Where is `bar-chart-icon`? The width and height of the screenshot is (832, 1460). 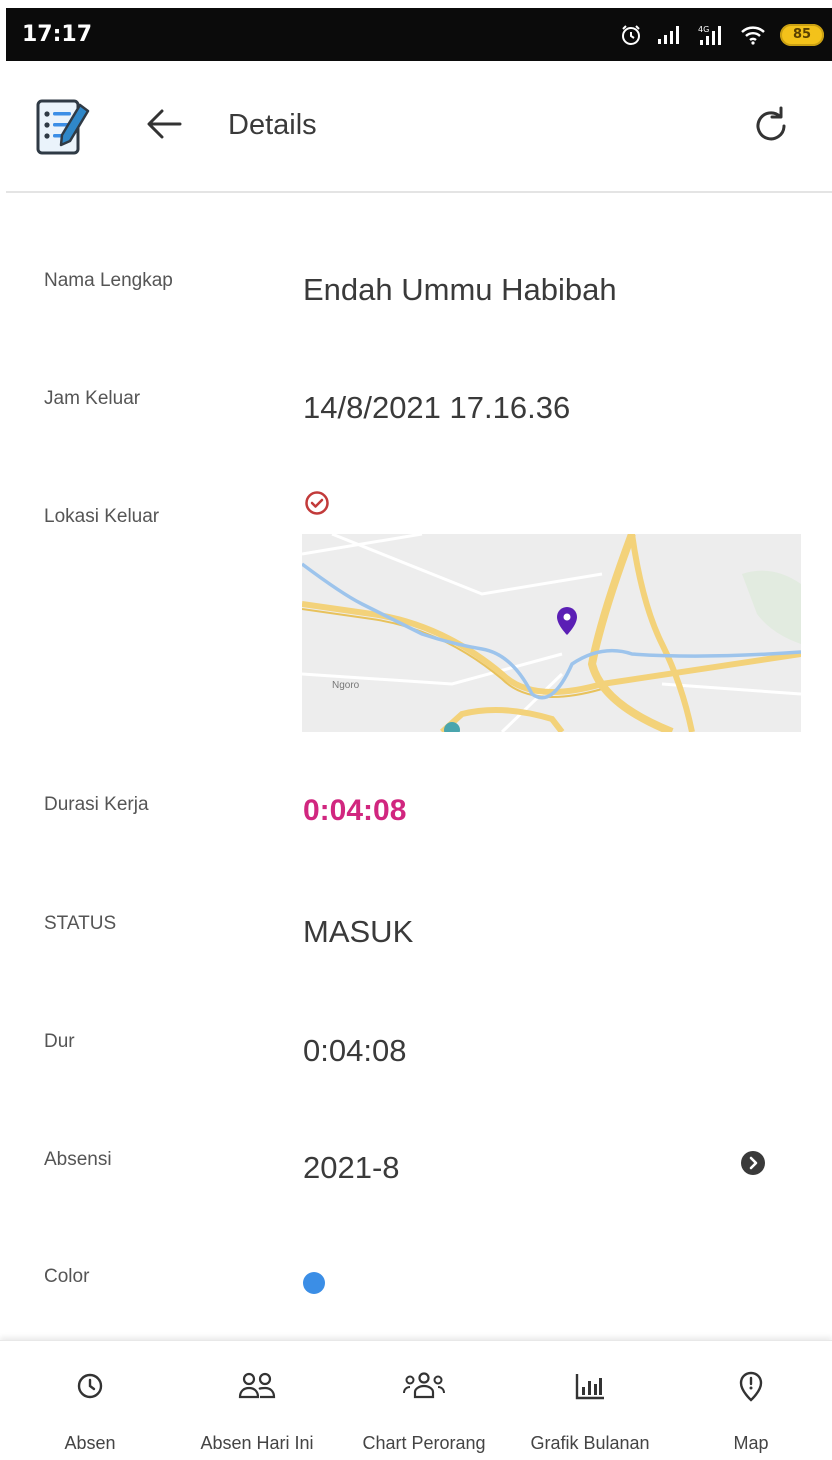 bar-chart-icon is located at coordinates (590, 1388).